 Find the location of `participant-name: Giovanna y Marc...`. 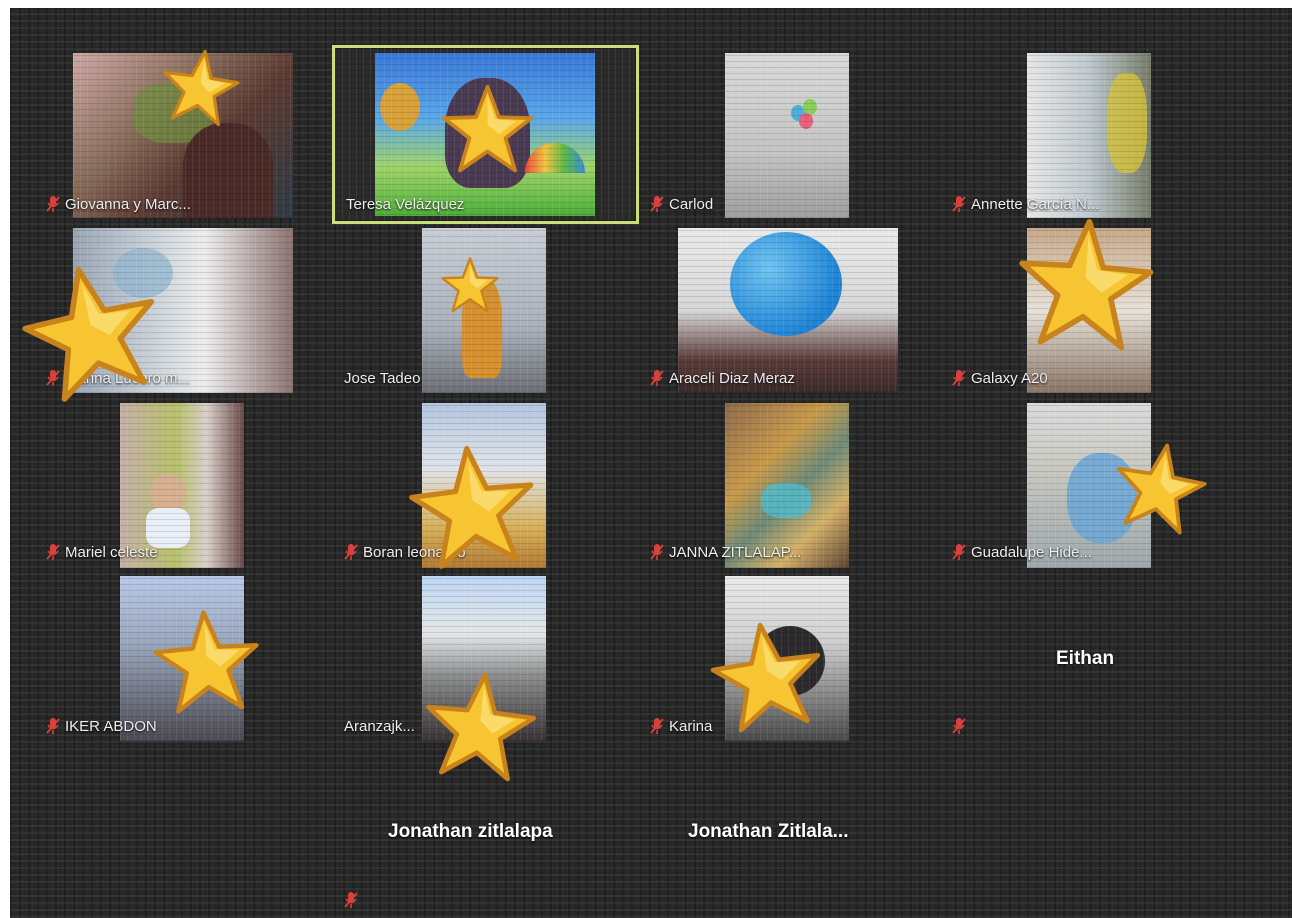

participant-name: Giovanna y Marc... is located at coordinates (128, 204).